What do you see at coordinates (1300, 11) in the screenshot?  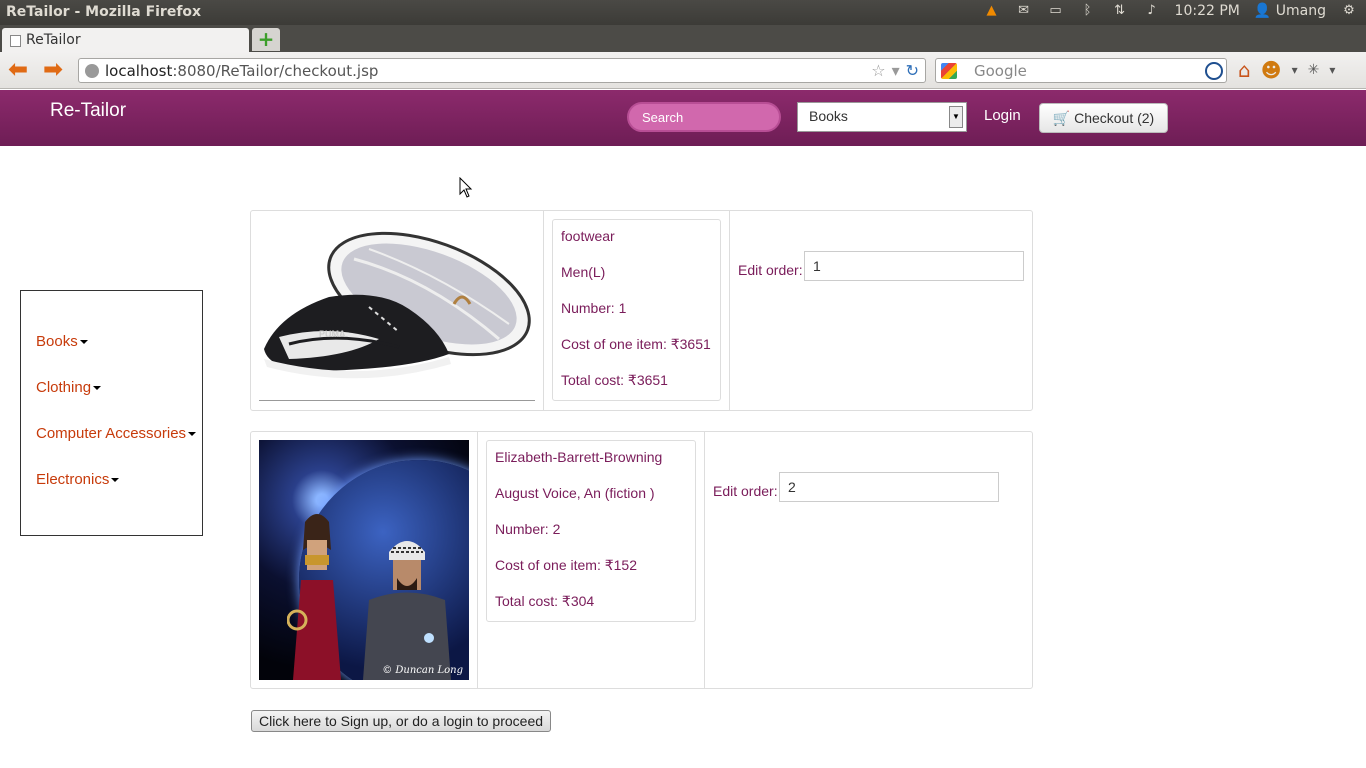 I see `user-name: Umang` at bounding box center [1300, 11].